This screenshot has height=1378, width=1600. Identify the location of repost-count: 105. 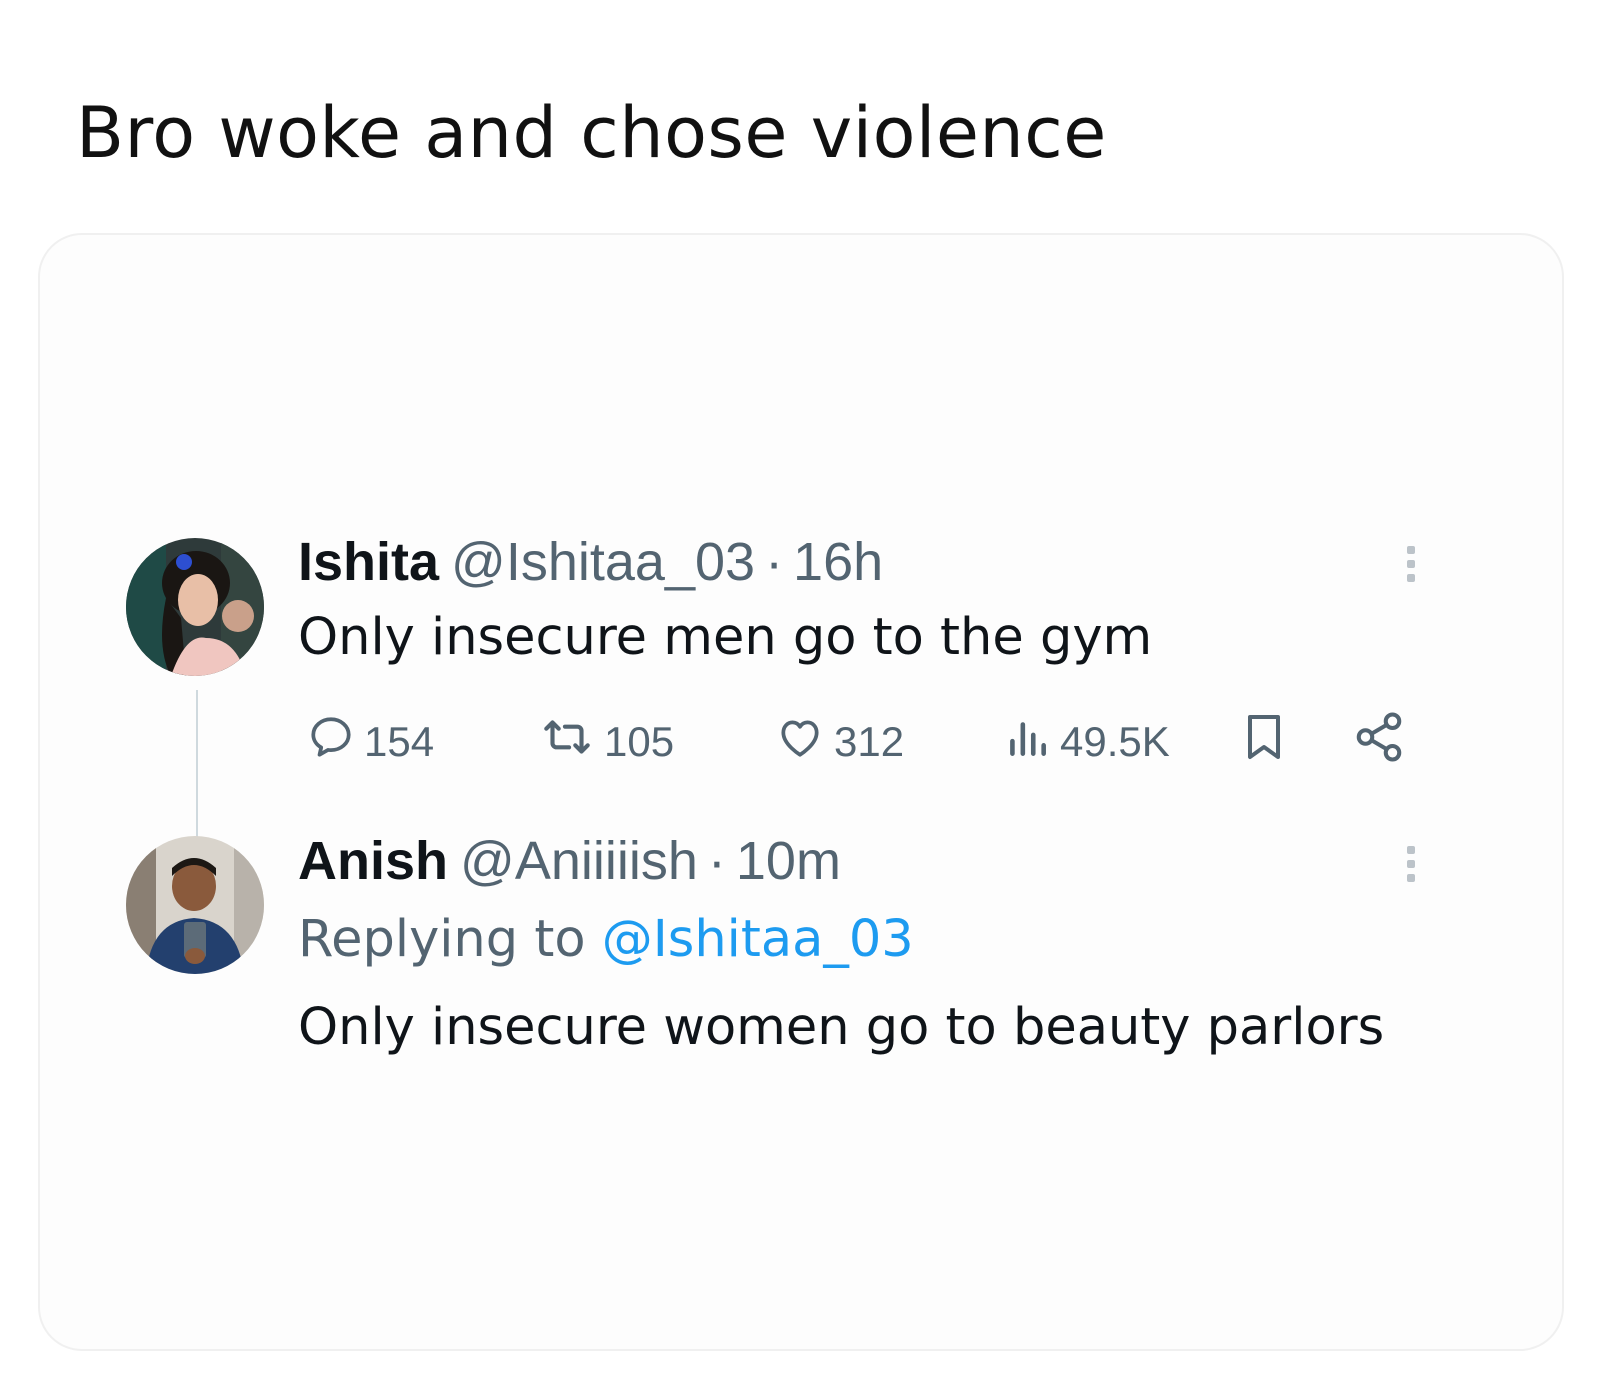
(639, 741).